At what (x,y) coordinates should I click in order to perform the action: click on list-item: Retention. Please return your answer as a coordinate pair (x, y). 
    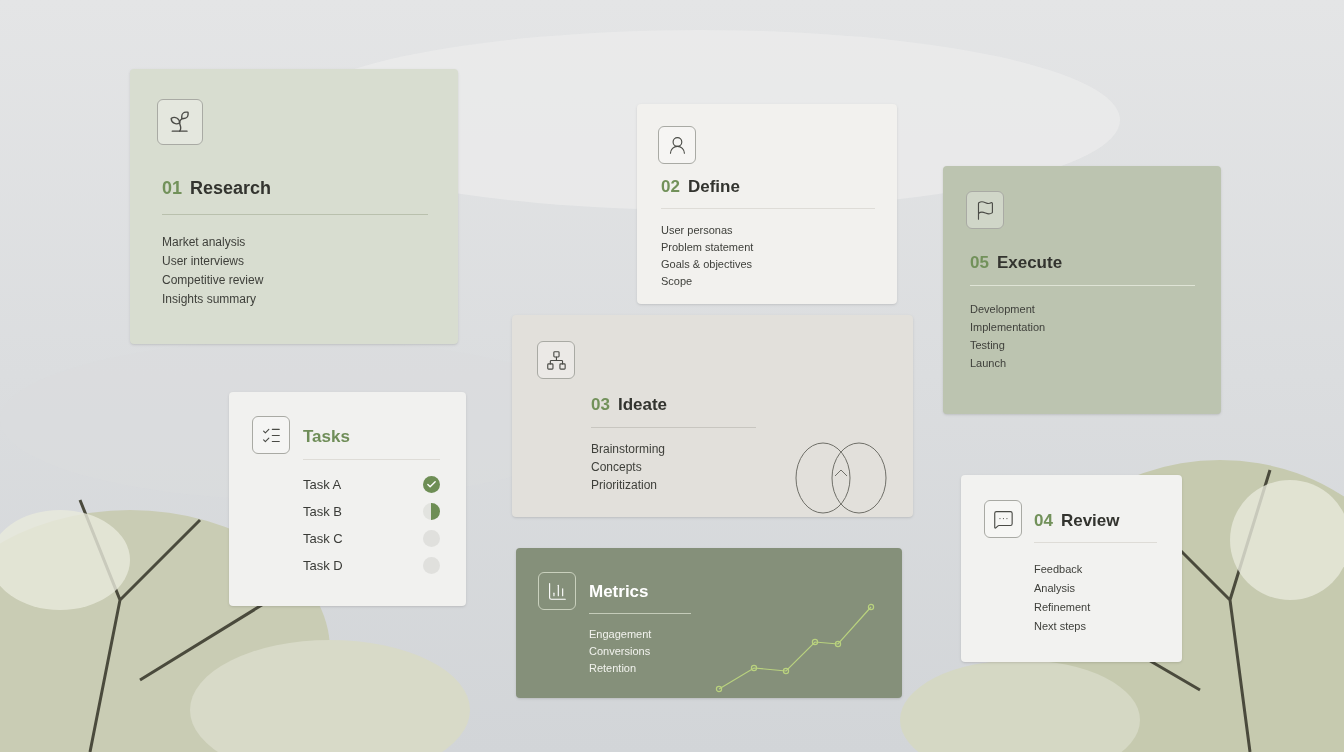
    Looking at the image, I should click on (613, 668).